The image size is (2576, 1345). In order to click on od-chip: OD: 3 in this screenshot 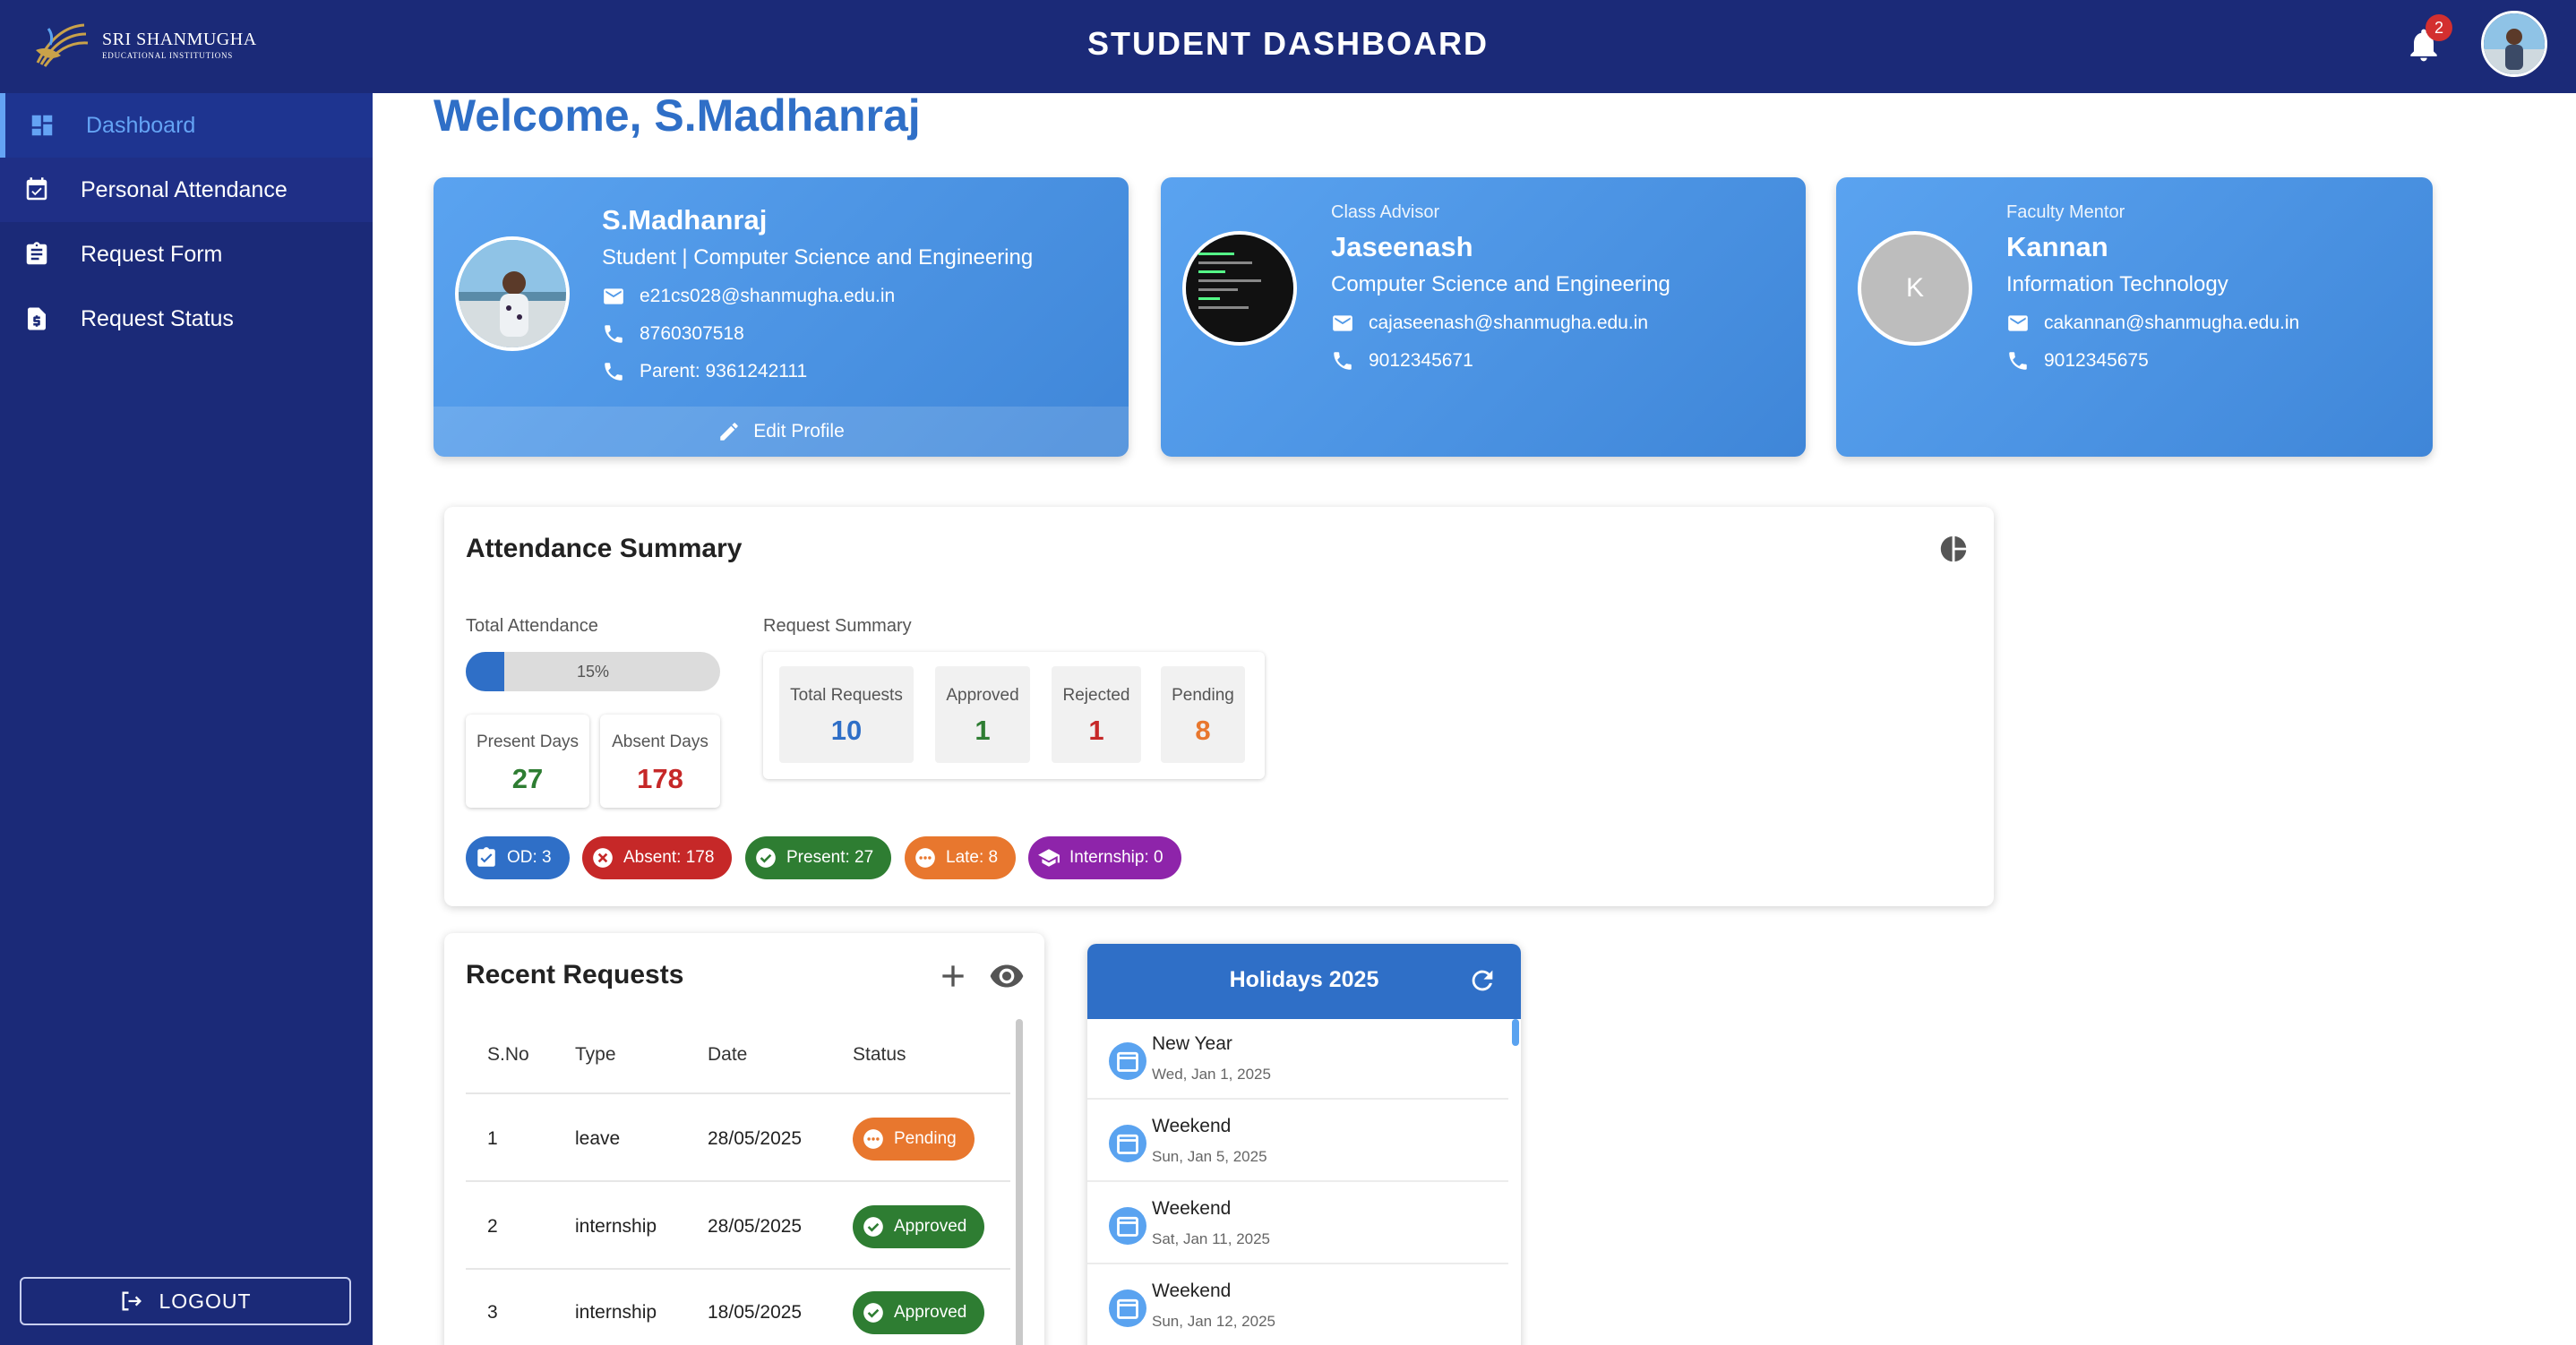, I will do `click(518, 857)`.